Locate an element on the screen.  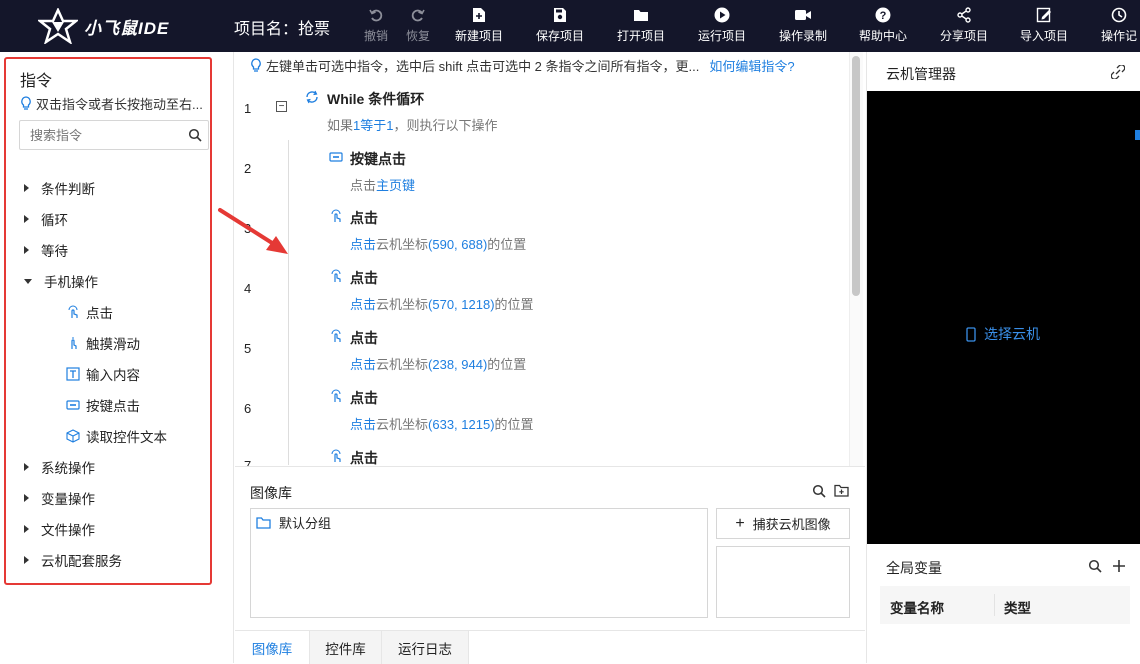
col-variable-type: 类型 is located at coordinates (1017, 608).